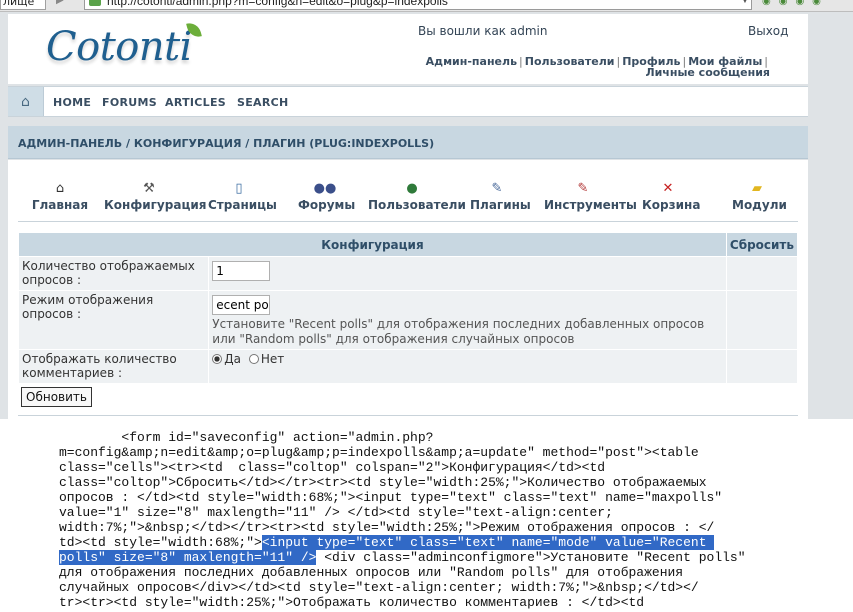 This screenshot has width=853, height=612. I want to click on tool-users: ● Пользователи, so click(417, 196).